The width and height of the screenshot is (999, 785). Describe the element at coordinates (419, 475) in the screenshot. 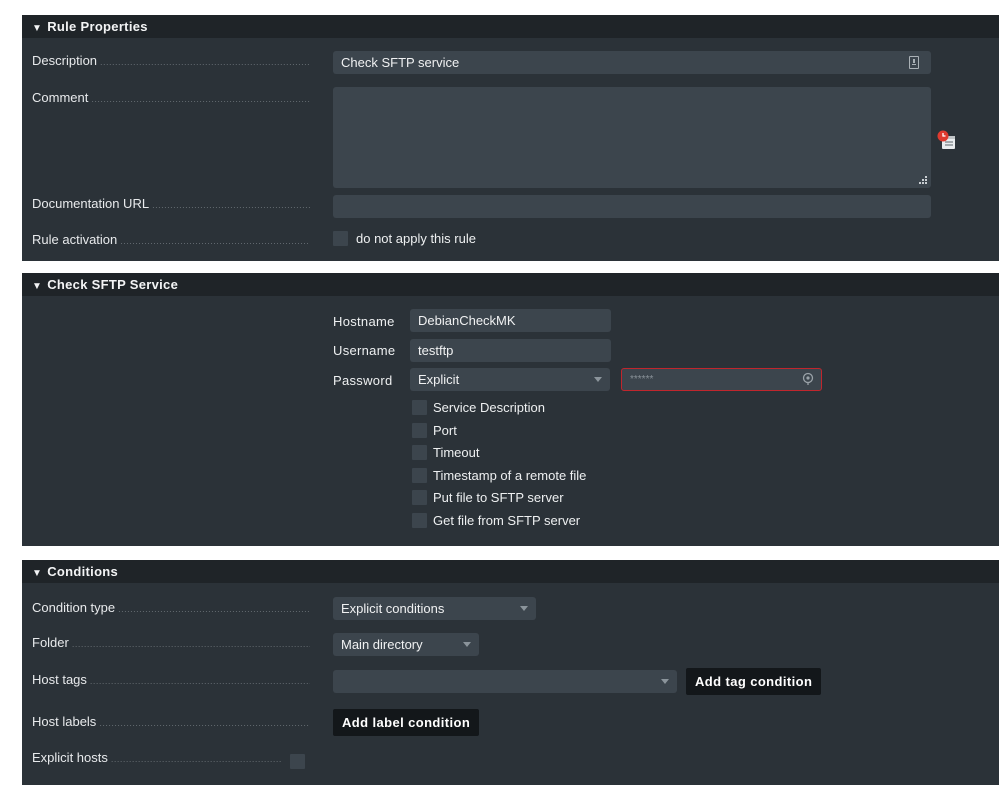

I see `timestamp-remote-file-checkbox` at that location.